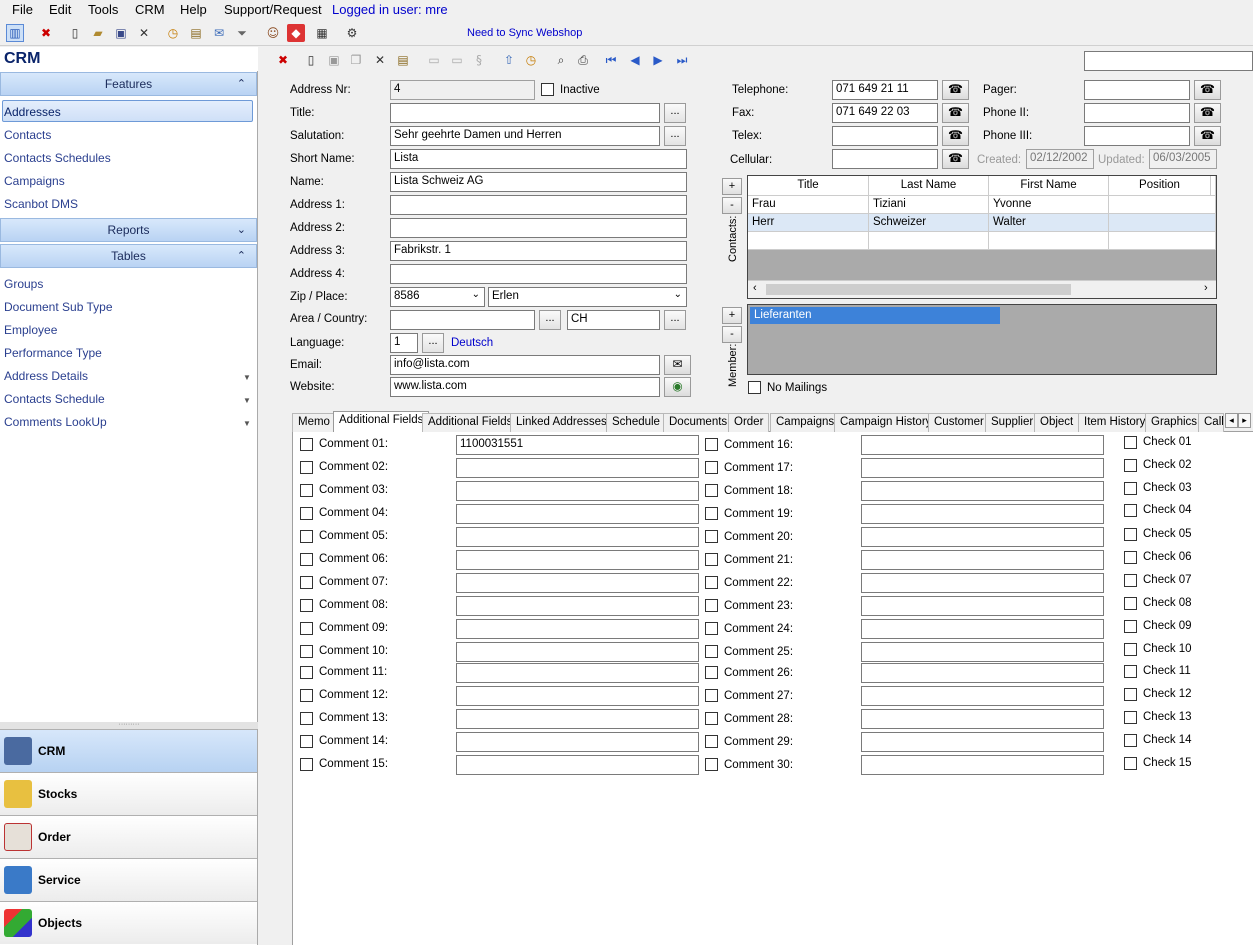 The image size is (1253, 945). Describe the element at coordinates (636, 422) in the screenshot. I see `tab-schedule: Schedule` at that location.